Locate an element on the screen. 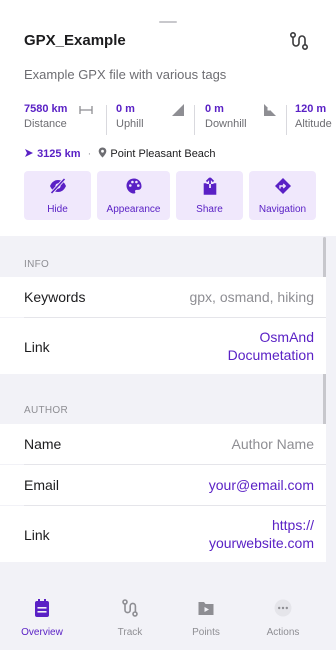 This screenshot has height=650, width=336. header: GPX_Example is located at coordinates (170, 41).